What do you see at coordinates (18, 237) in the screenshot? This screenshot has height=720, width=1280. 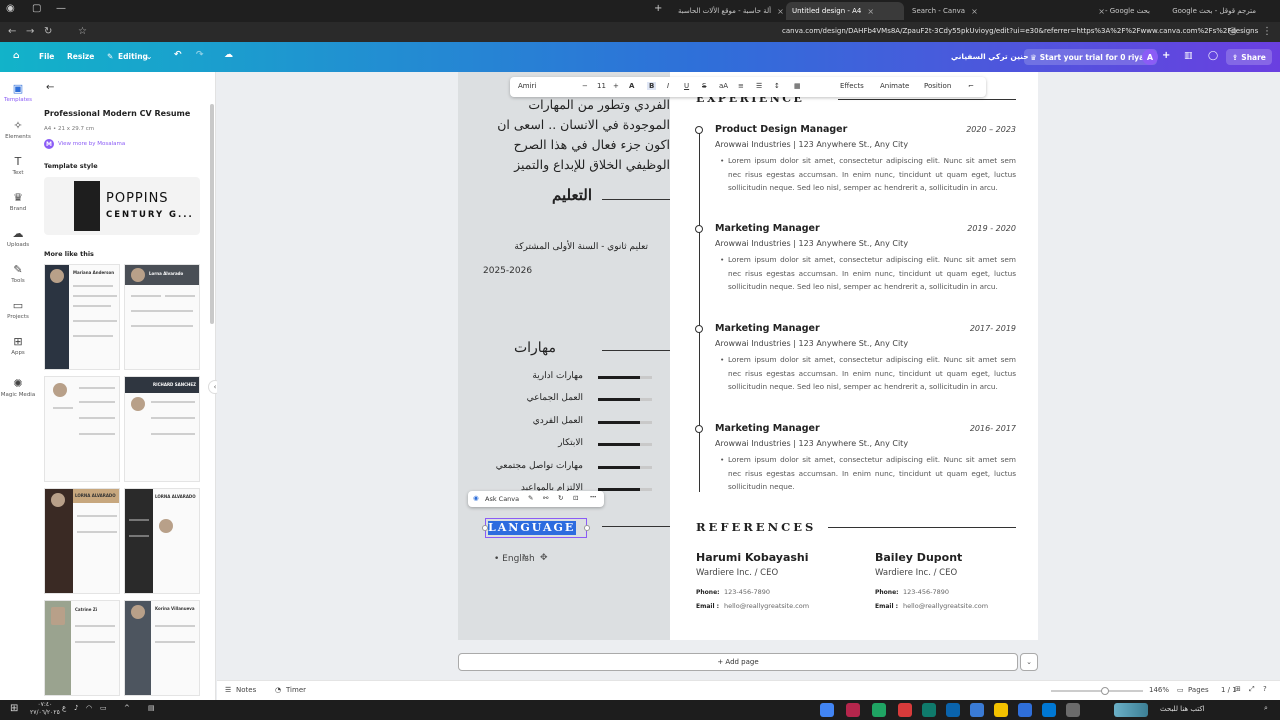 I see `rail-uploads: ☁ Uploads` at bounding box center [18, 237].